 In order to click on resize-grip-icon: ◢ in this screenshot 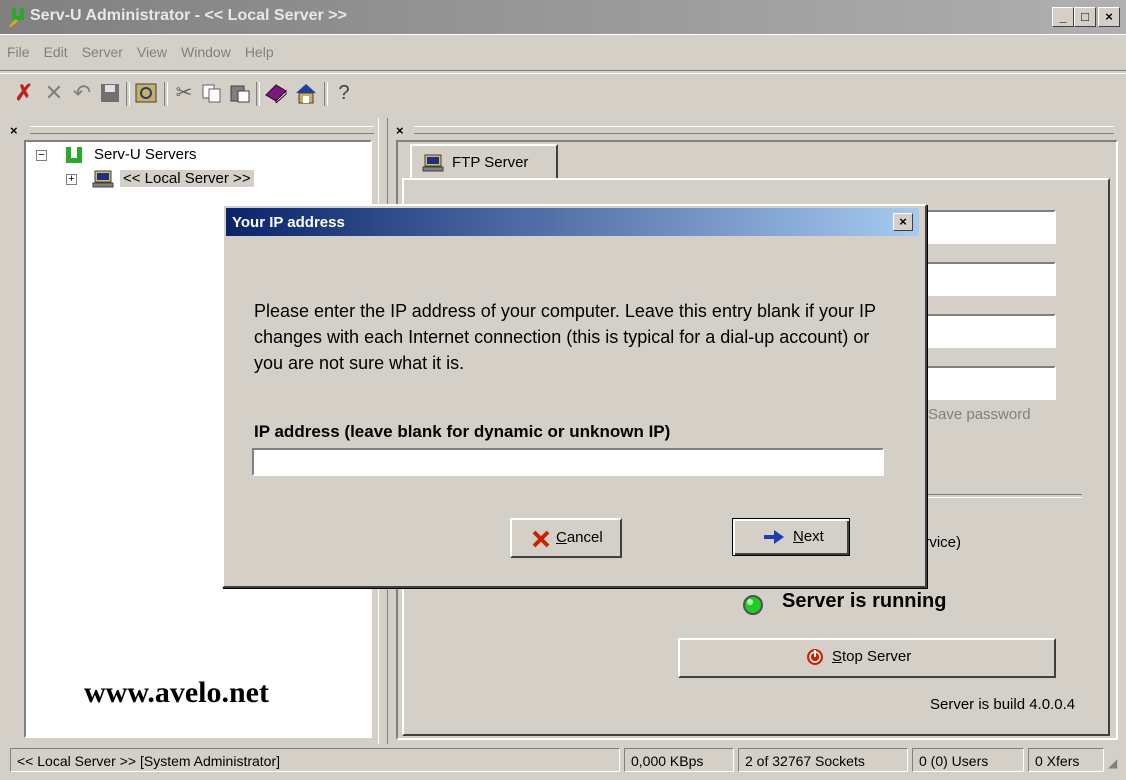, I will do `click(1112, 763)`.